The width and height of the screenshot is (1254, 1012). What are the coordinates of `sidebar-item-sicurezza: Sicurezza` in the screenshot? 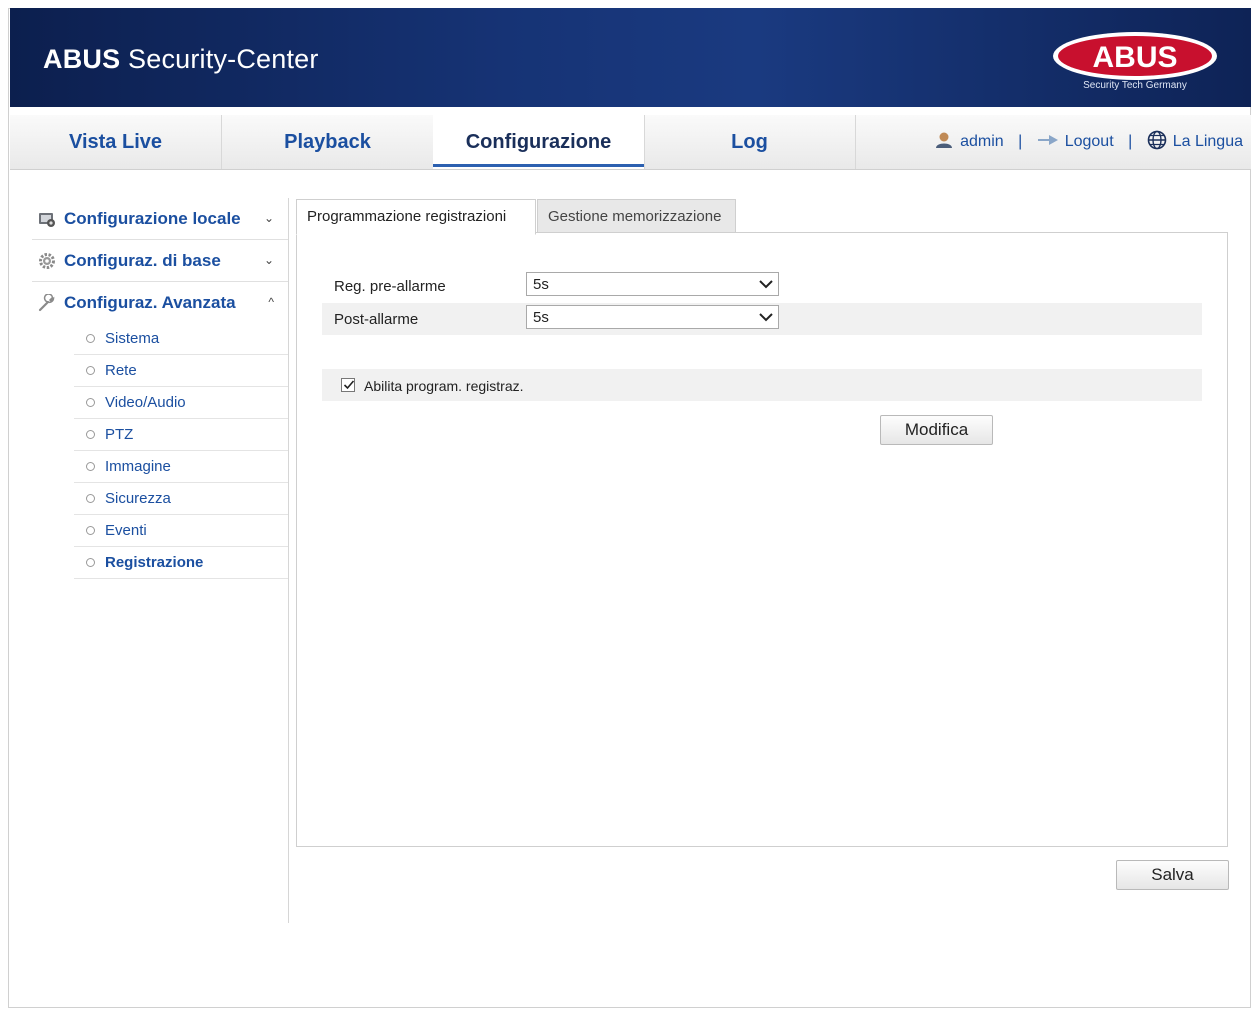 It's located at (181, 499).